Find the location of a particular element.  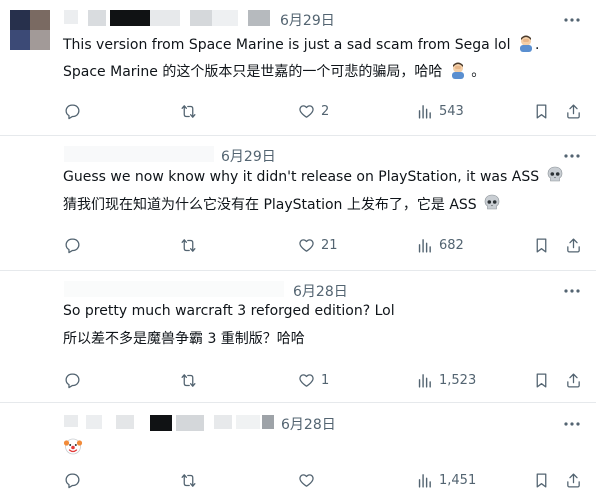

post-text-zh: Space Marine 的这个版本只是世嘉的一个可悲的骗局，哈哈 。 is located at coordinates (274, 71).